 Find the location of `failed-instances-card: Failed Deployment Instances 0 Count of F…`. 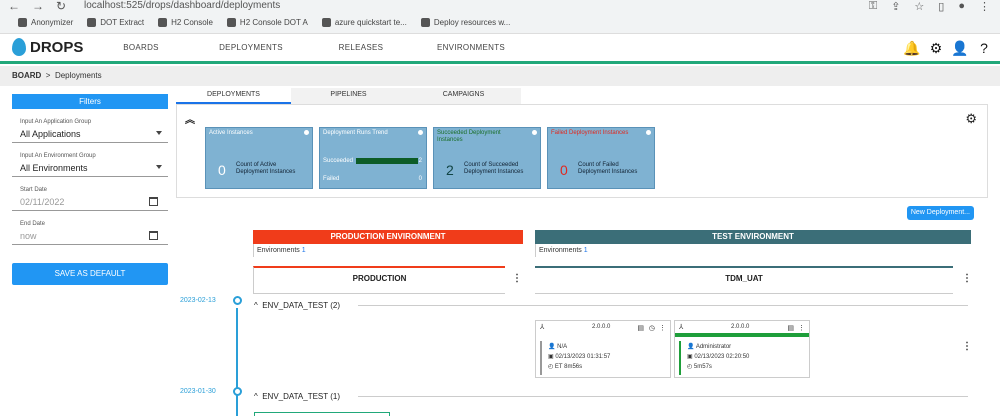

failed-instances-card: Failed Deployment Instances 0 Count of F… is located at coordinates (601, 158).